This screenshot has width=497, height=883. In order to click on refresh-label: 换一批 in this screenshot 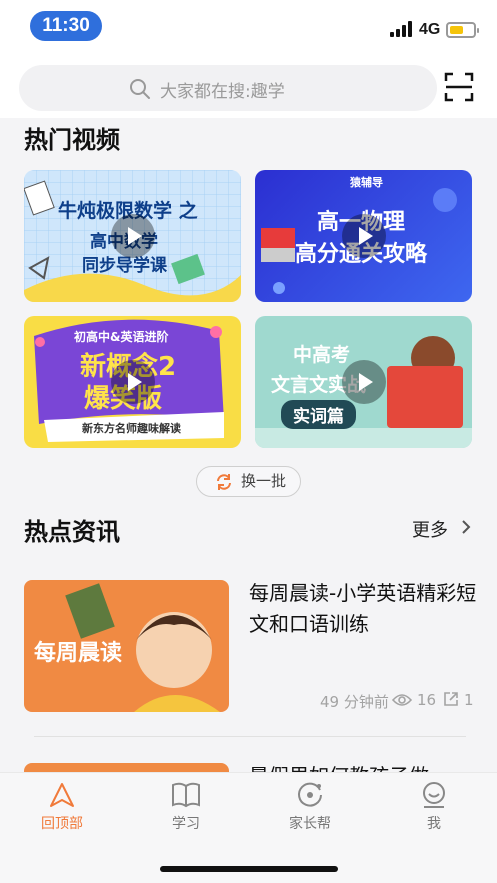, I will do `click(264, 481)`.